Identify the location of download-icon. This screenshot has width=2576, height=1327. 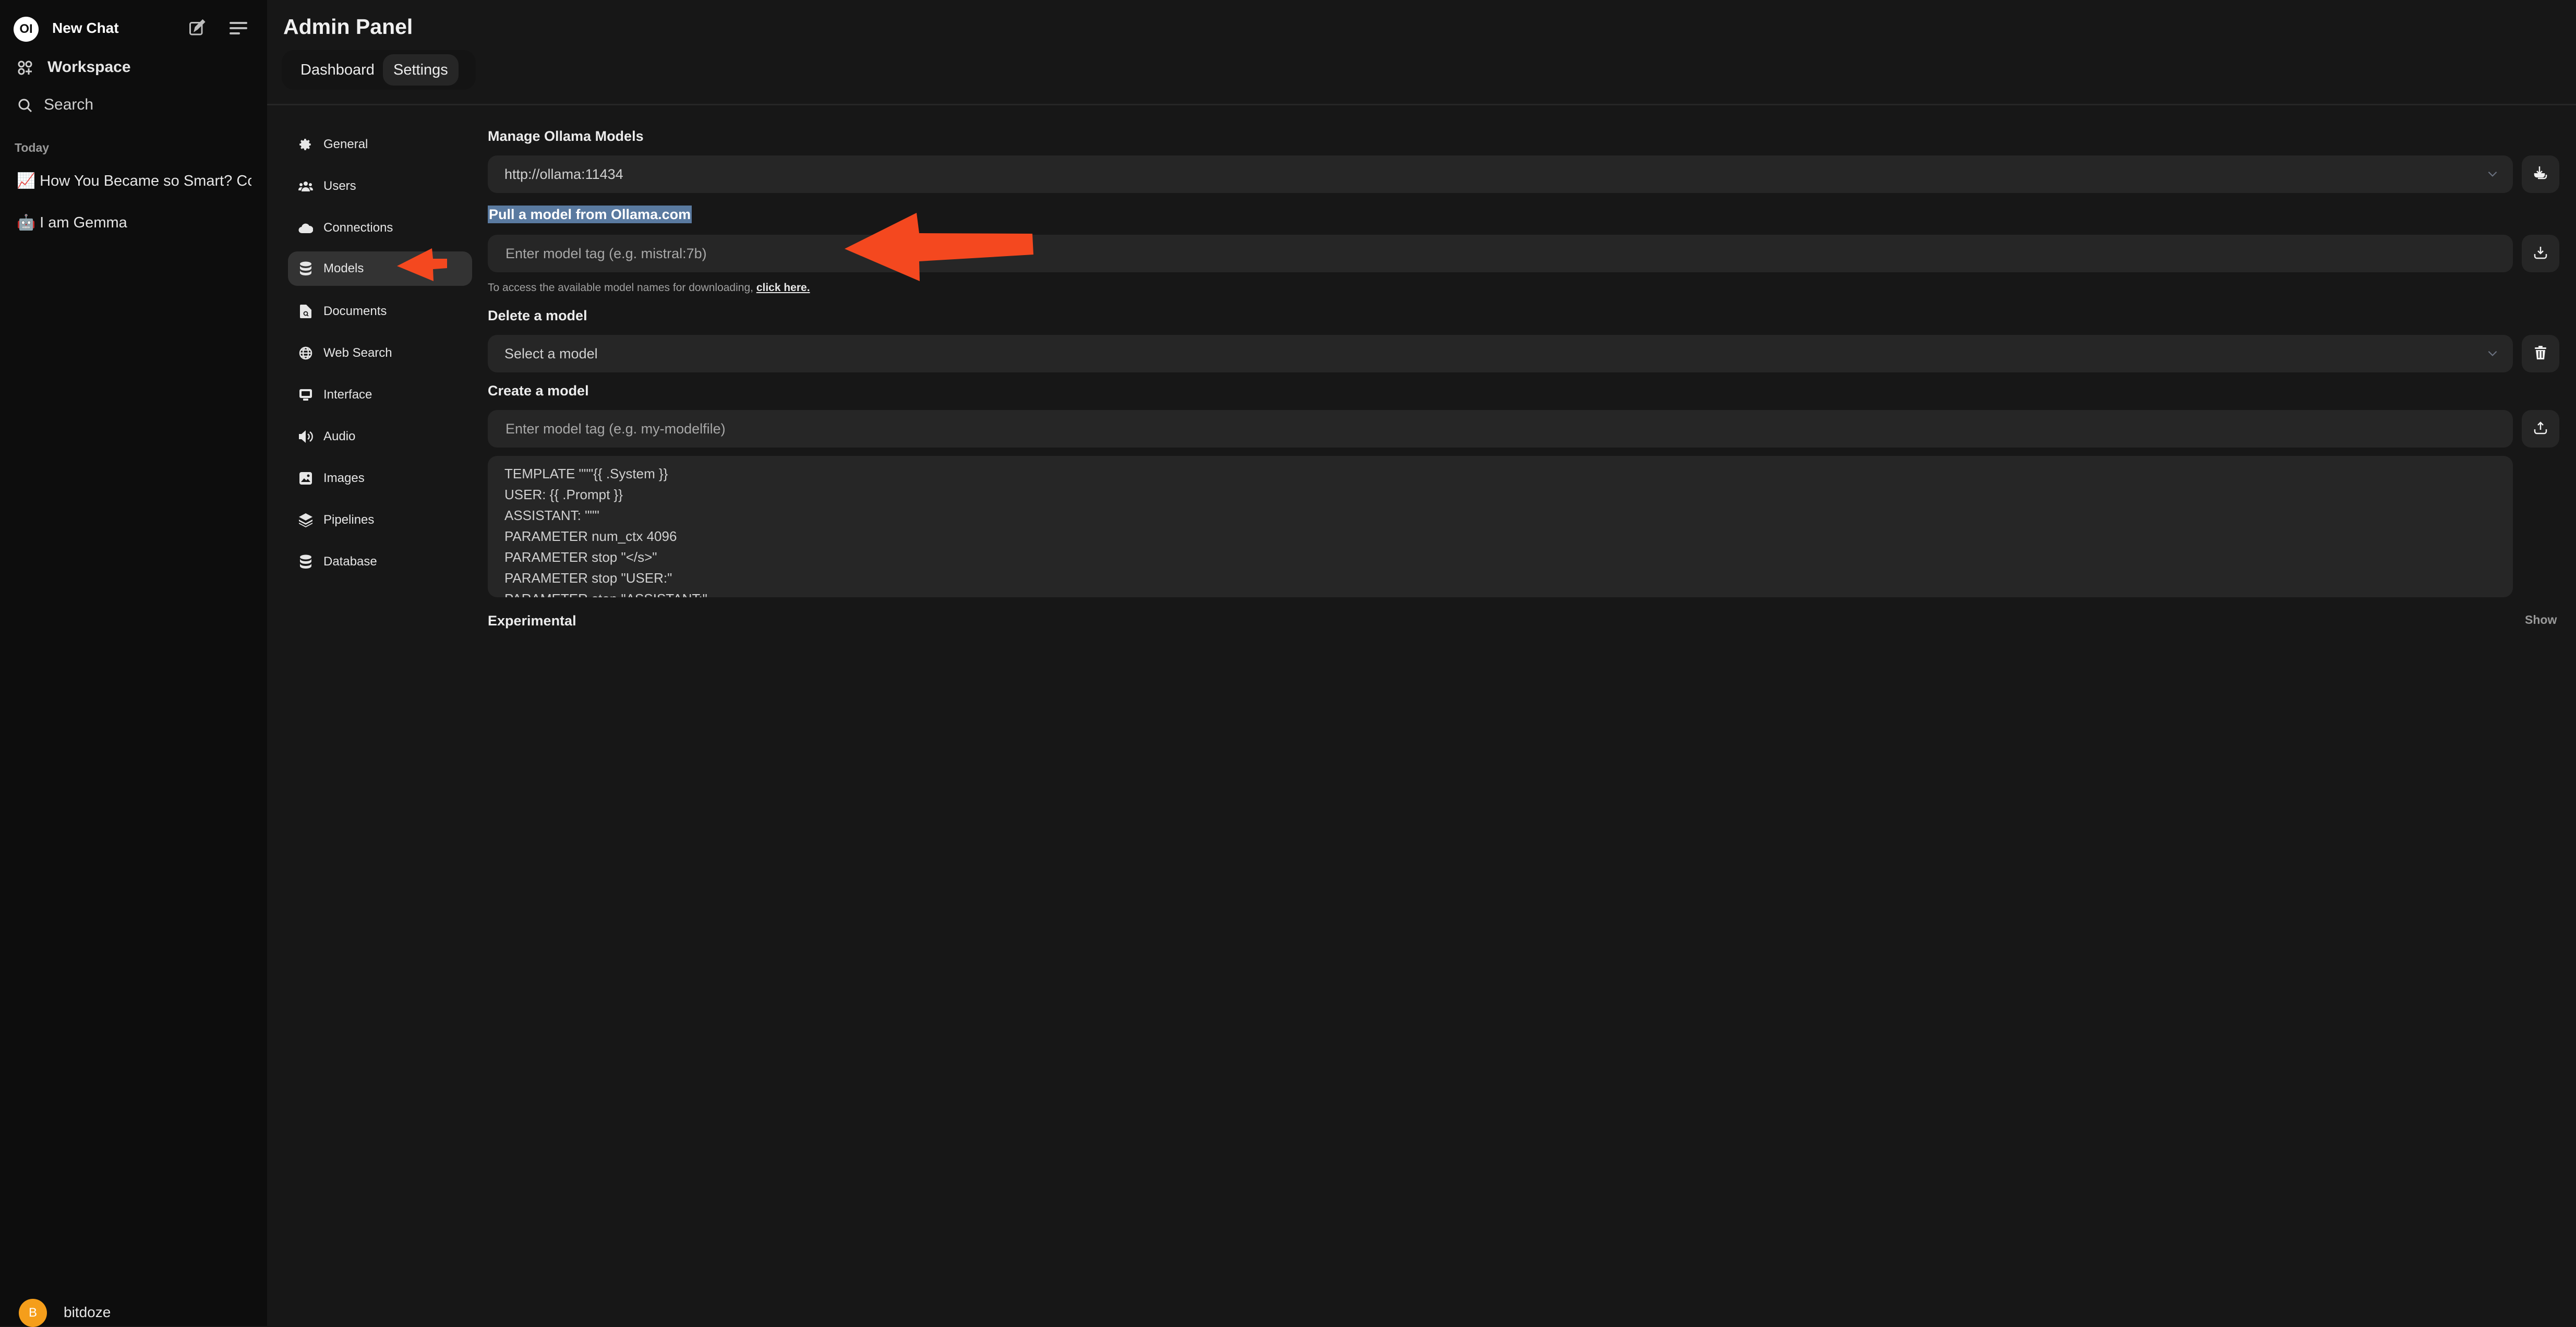
(2540, 254).